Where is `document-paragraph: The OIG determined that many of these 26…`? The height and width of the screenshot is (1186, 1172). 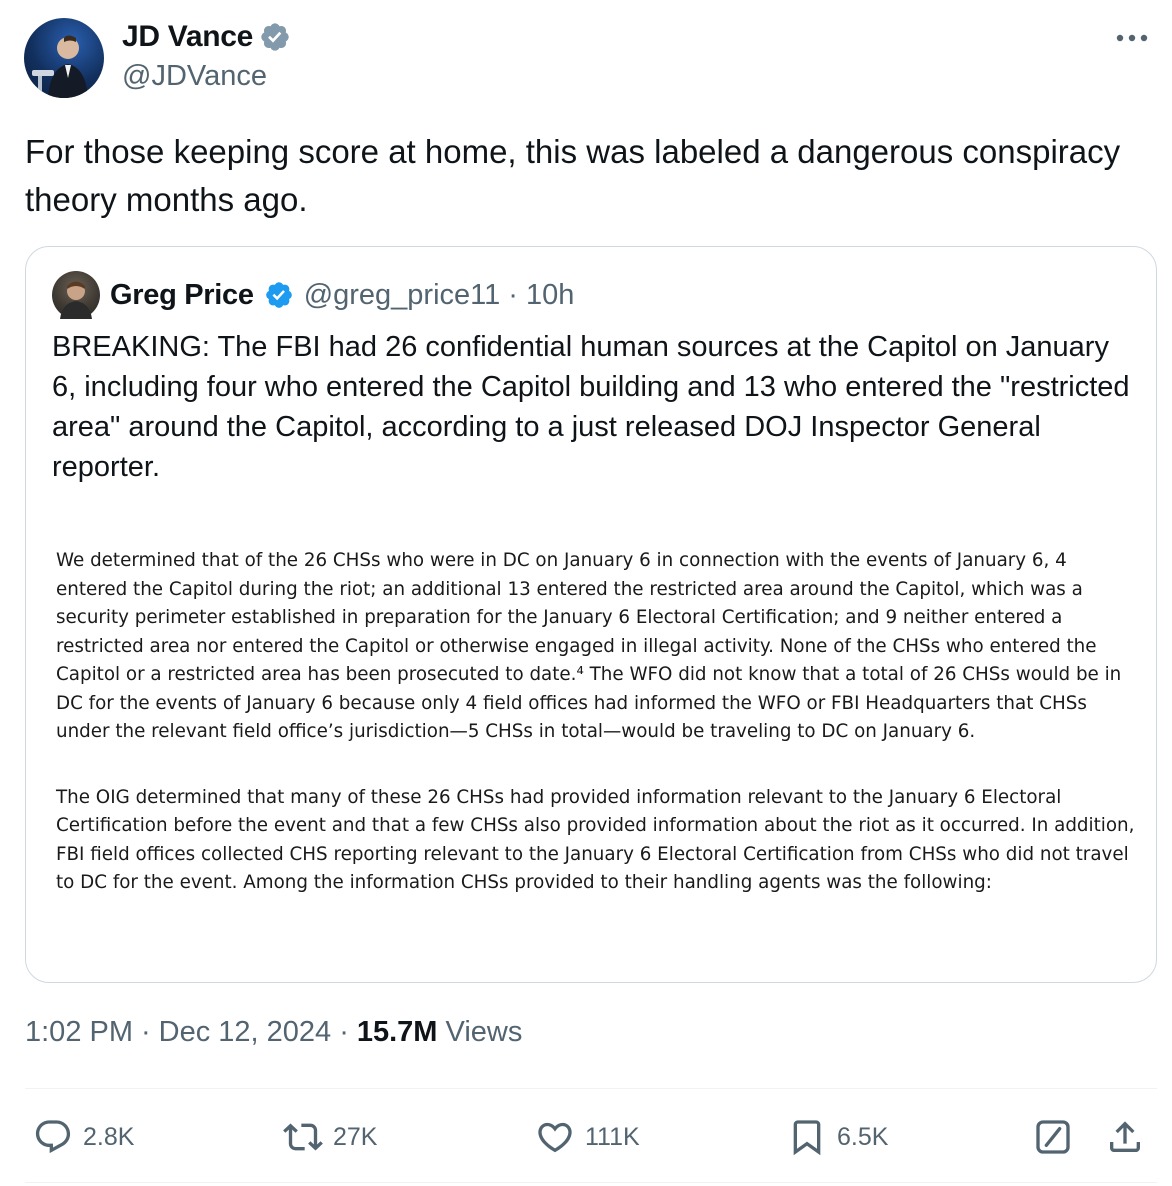
document-paragraph: The OIG determined that many of these 26… is located at coordinates (595, 840).